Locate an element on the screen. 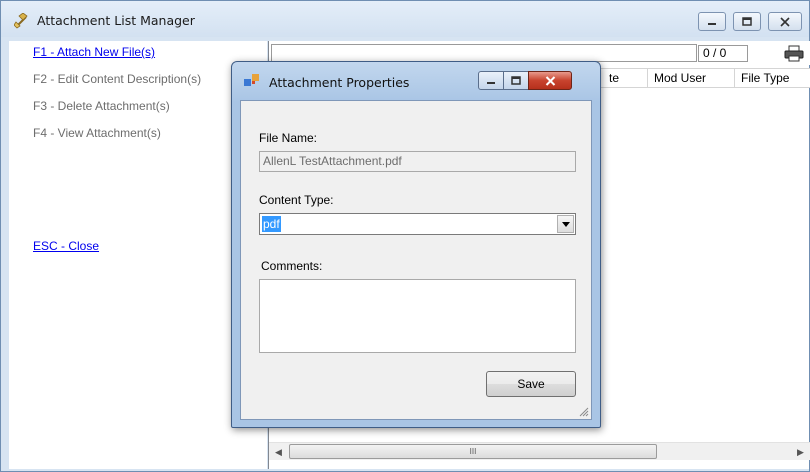 The height and width of the screenshot is (472, 810). scroll-right-icon: ▶ is located at coordinates (800, 452).